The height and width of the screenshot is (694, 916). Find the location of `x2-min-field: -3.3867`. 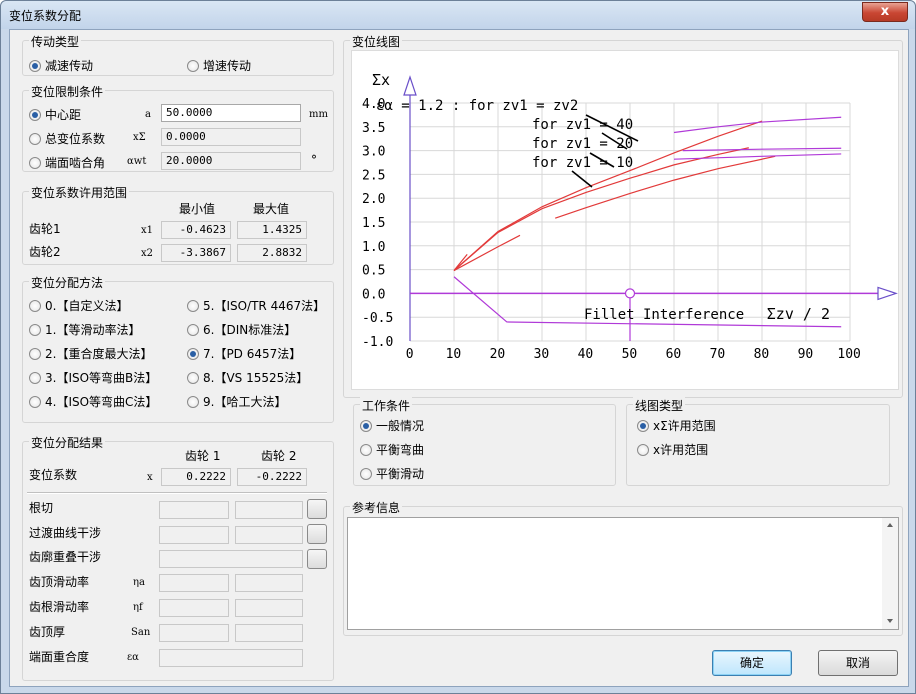

x2-min-field: -3.3867 is located at coordinates (196, 253).